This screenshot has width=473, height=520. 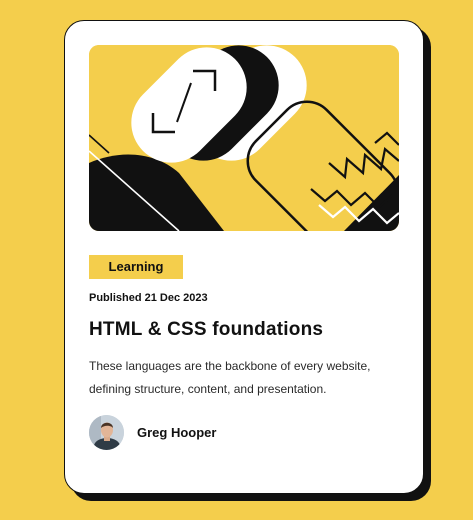 What do you see at coordinates (136, 267) in the screenshot?
I see `category-tag: Learning` at bounding box center [136, 267].